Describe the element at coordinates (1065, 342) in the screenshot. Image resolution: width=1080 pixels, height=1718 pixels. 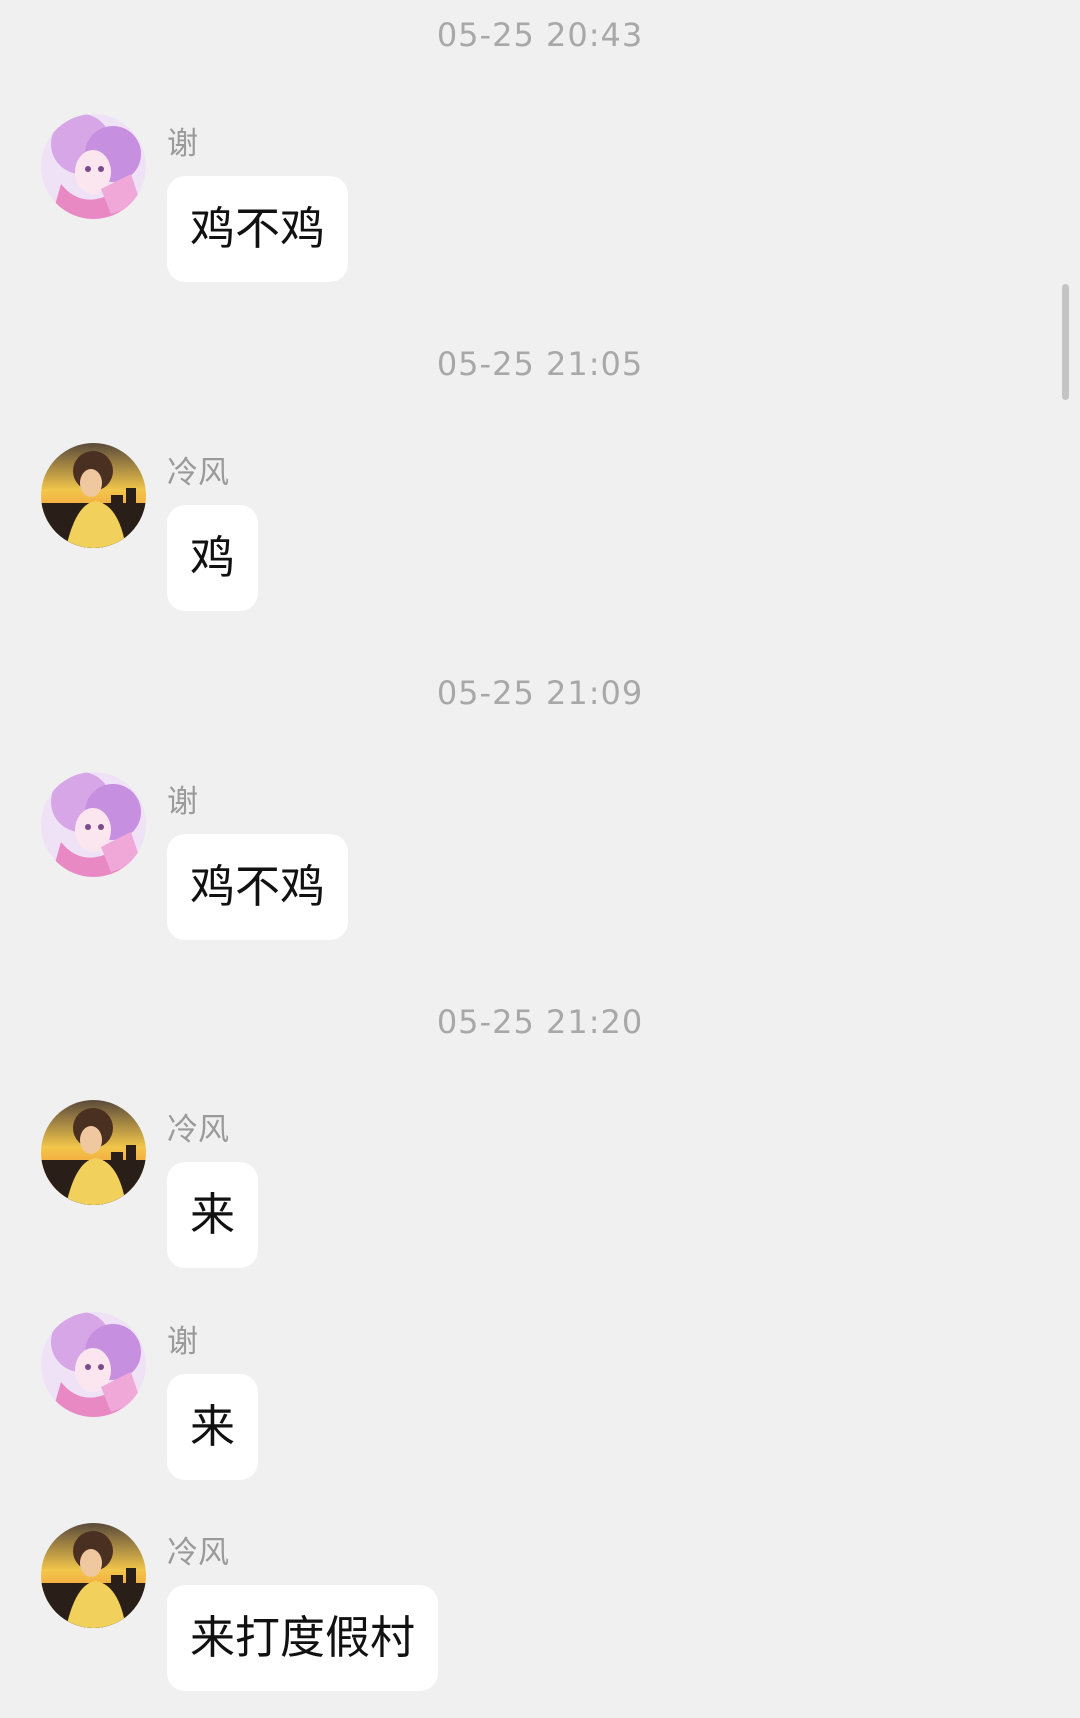
I see `scrollbar` at that location.